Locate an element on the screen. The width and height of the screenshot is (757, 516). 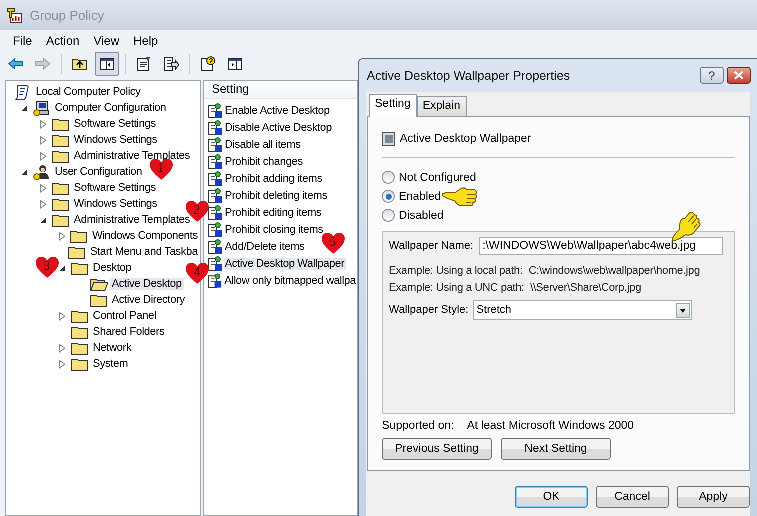
close-button is located at coordinates (739, 75).